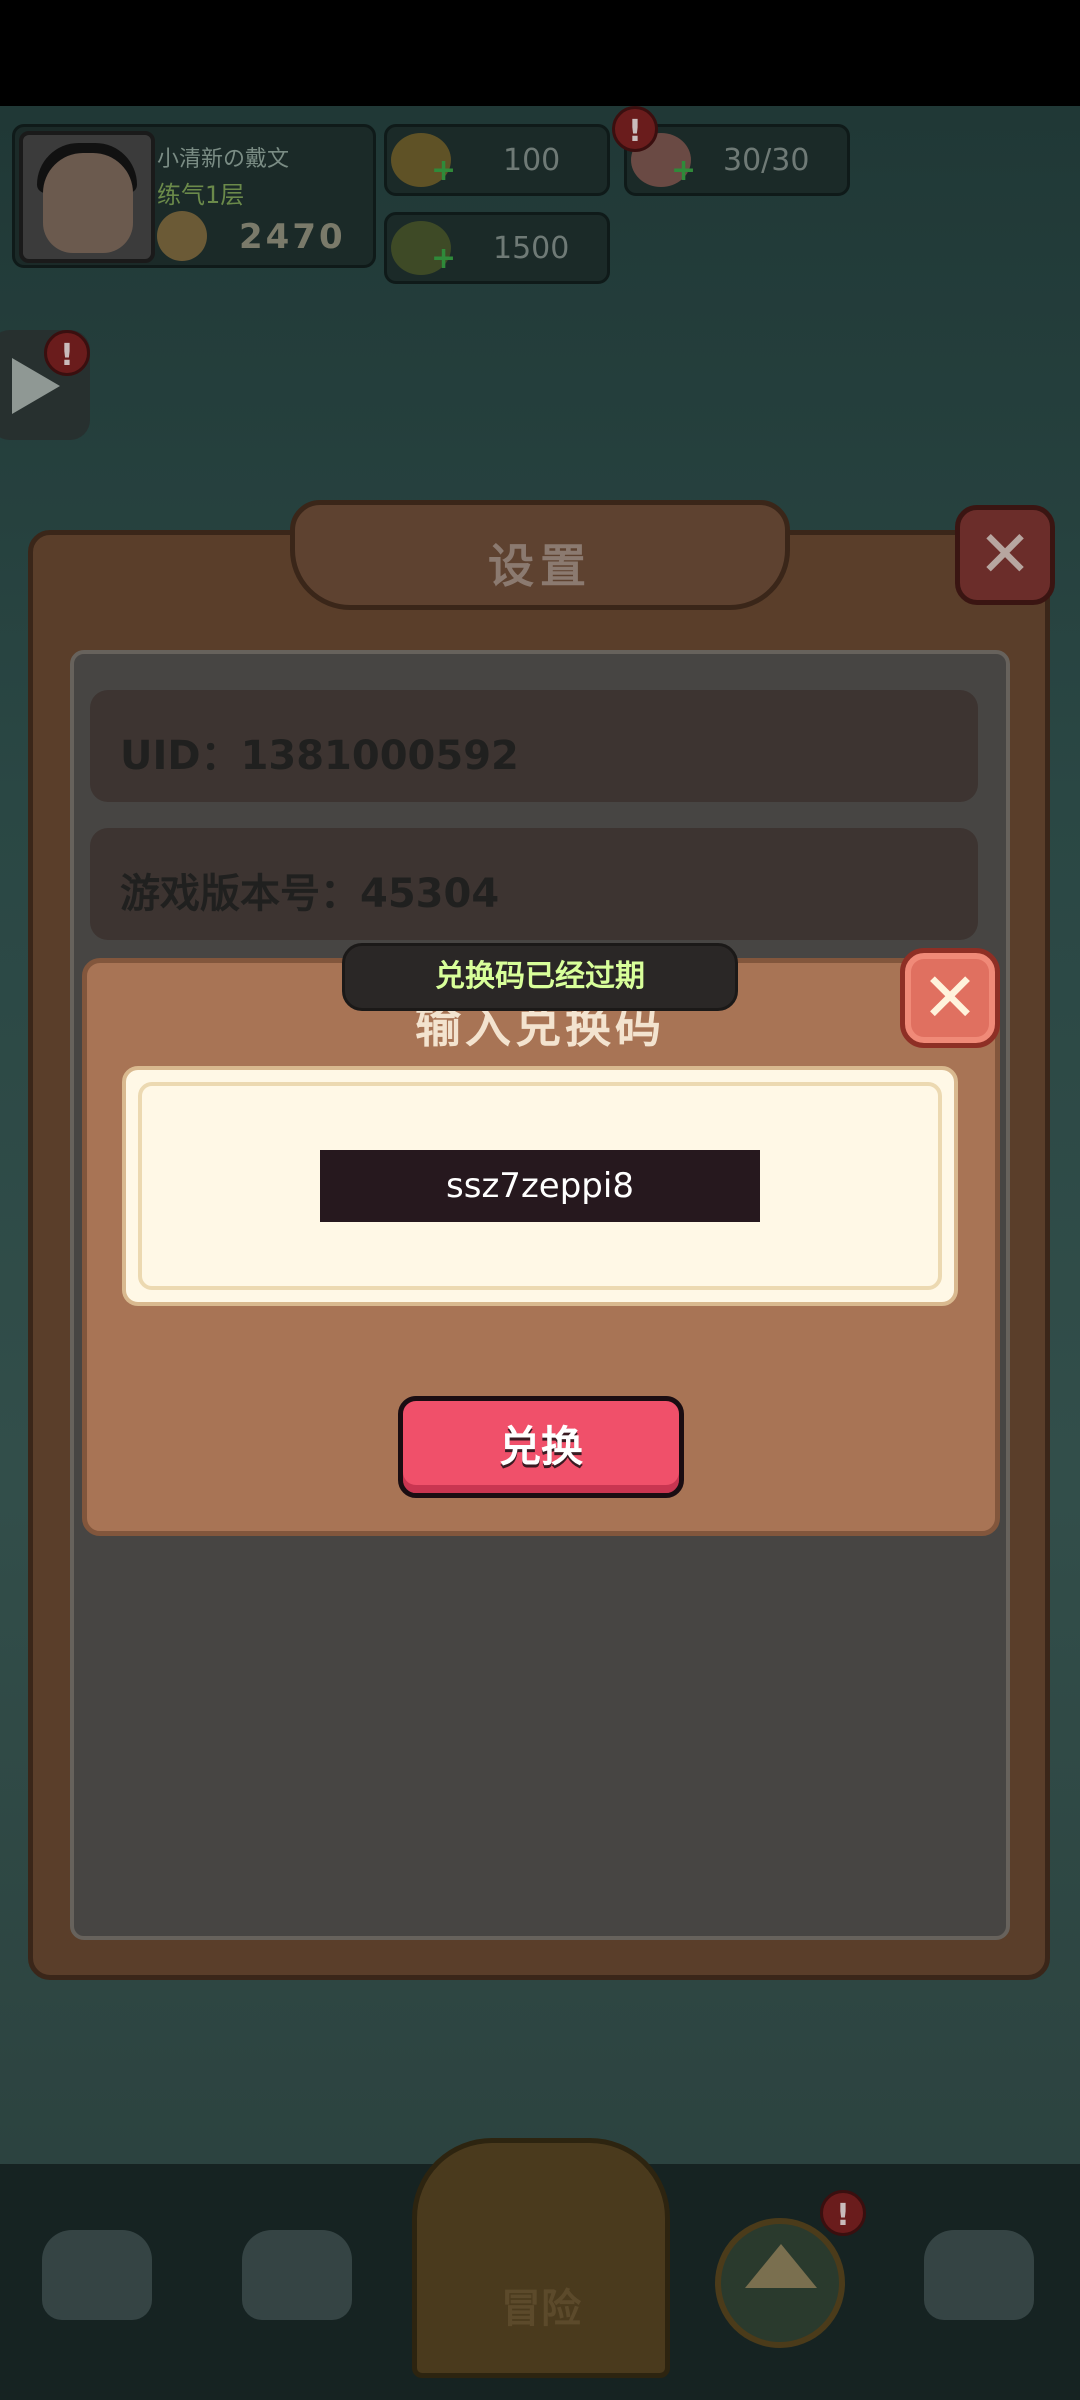 Image resolution: width=1080 pixels, height=2400 pixels. I want to click on gold-plus-icon: +, so click(443, 170).